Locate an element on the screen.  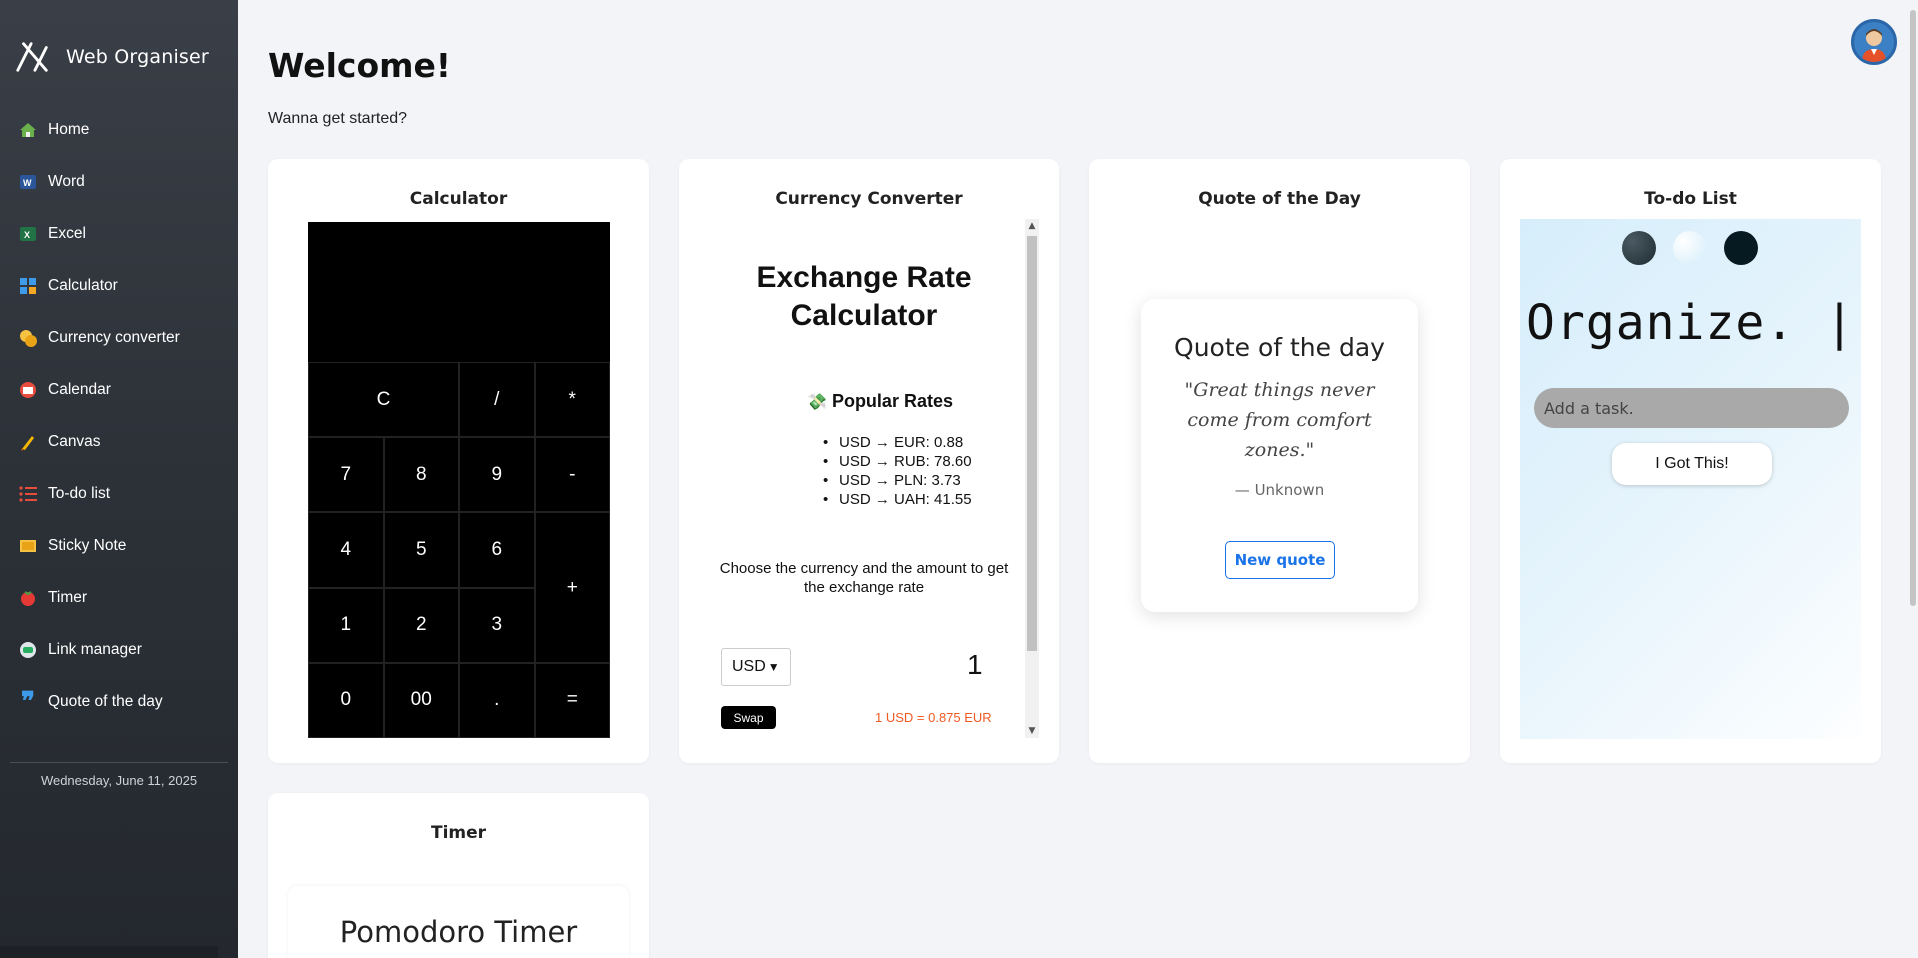
sidebar-item-home: Home is located at coordinates (119, 130).